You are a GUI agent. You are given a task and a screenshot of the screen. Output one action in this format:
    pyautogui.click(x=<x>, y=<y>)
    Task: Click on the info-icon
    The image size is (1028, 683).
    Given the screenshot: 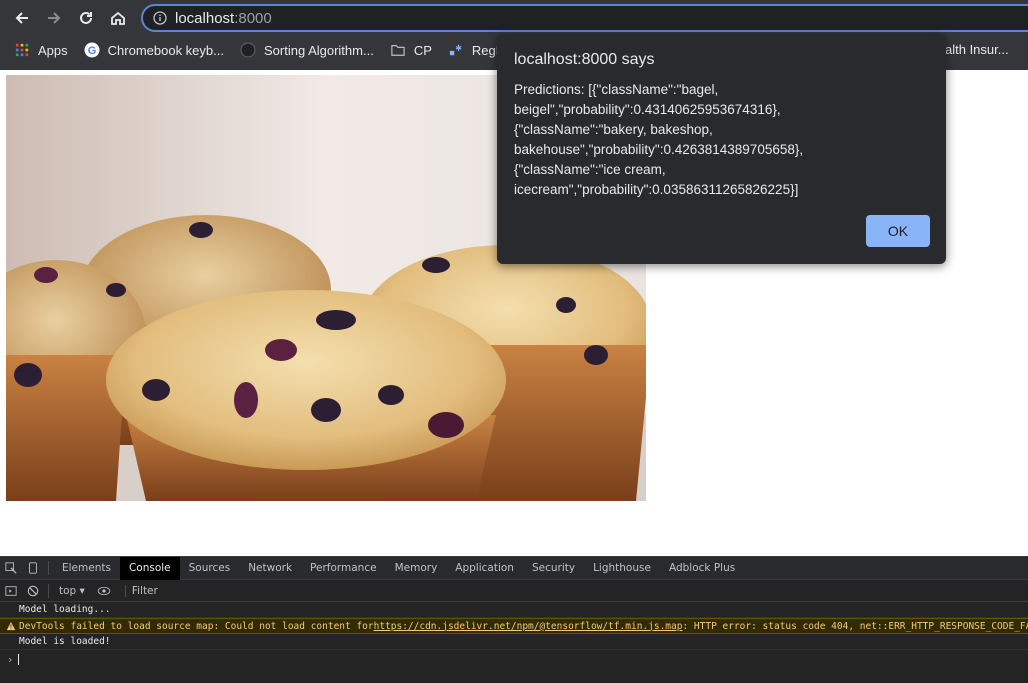 What is the action you would take?
    pyautogui.click(x=160, y=18)
    